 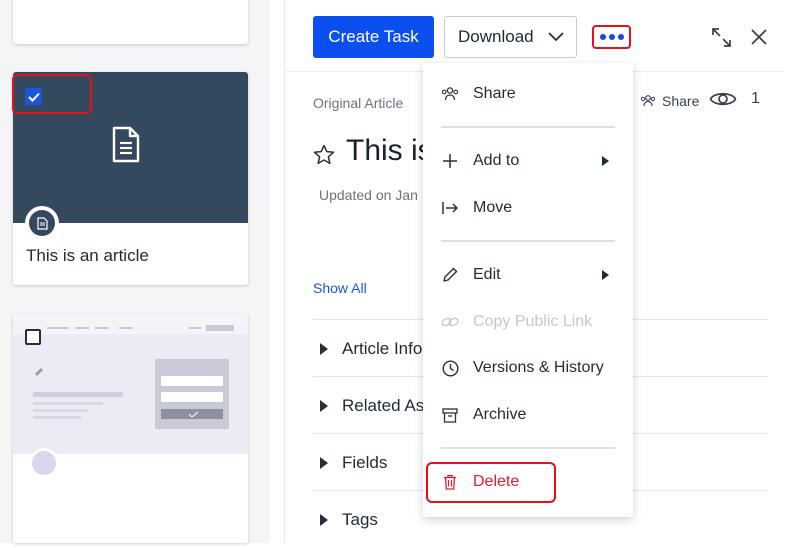 What do you see at coordinates (368, 195) in the screenshot?
I see `updated-date: Updated on Jan` at bounding box center [368, 195].